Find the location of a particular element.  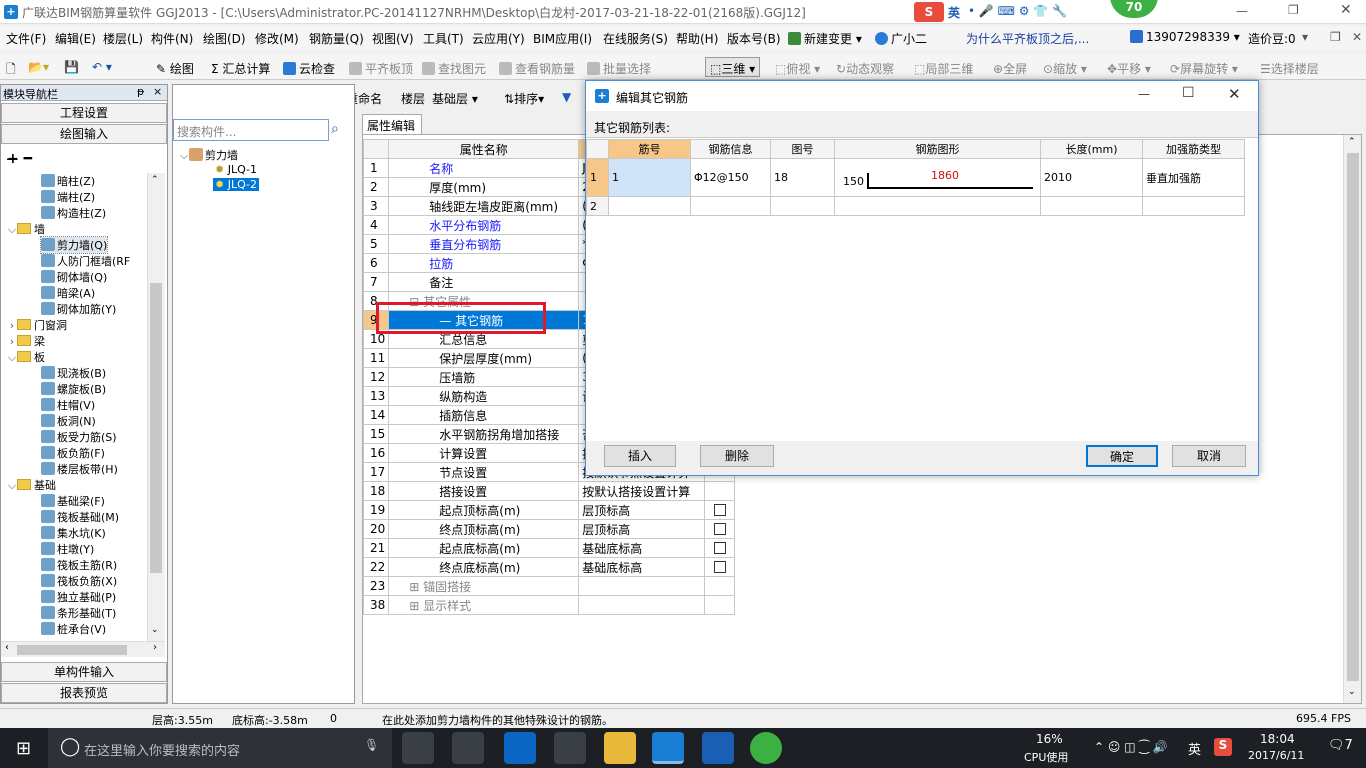

menu-tools: 工具(T) is located at coordinates (443, 38).